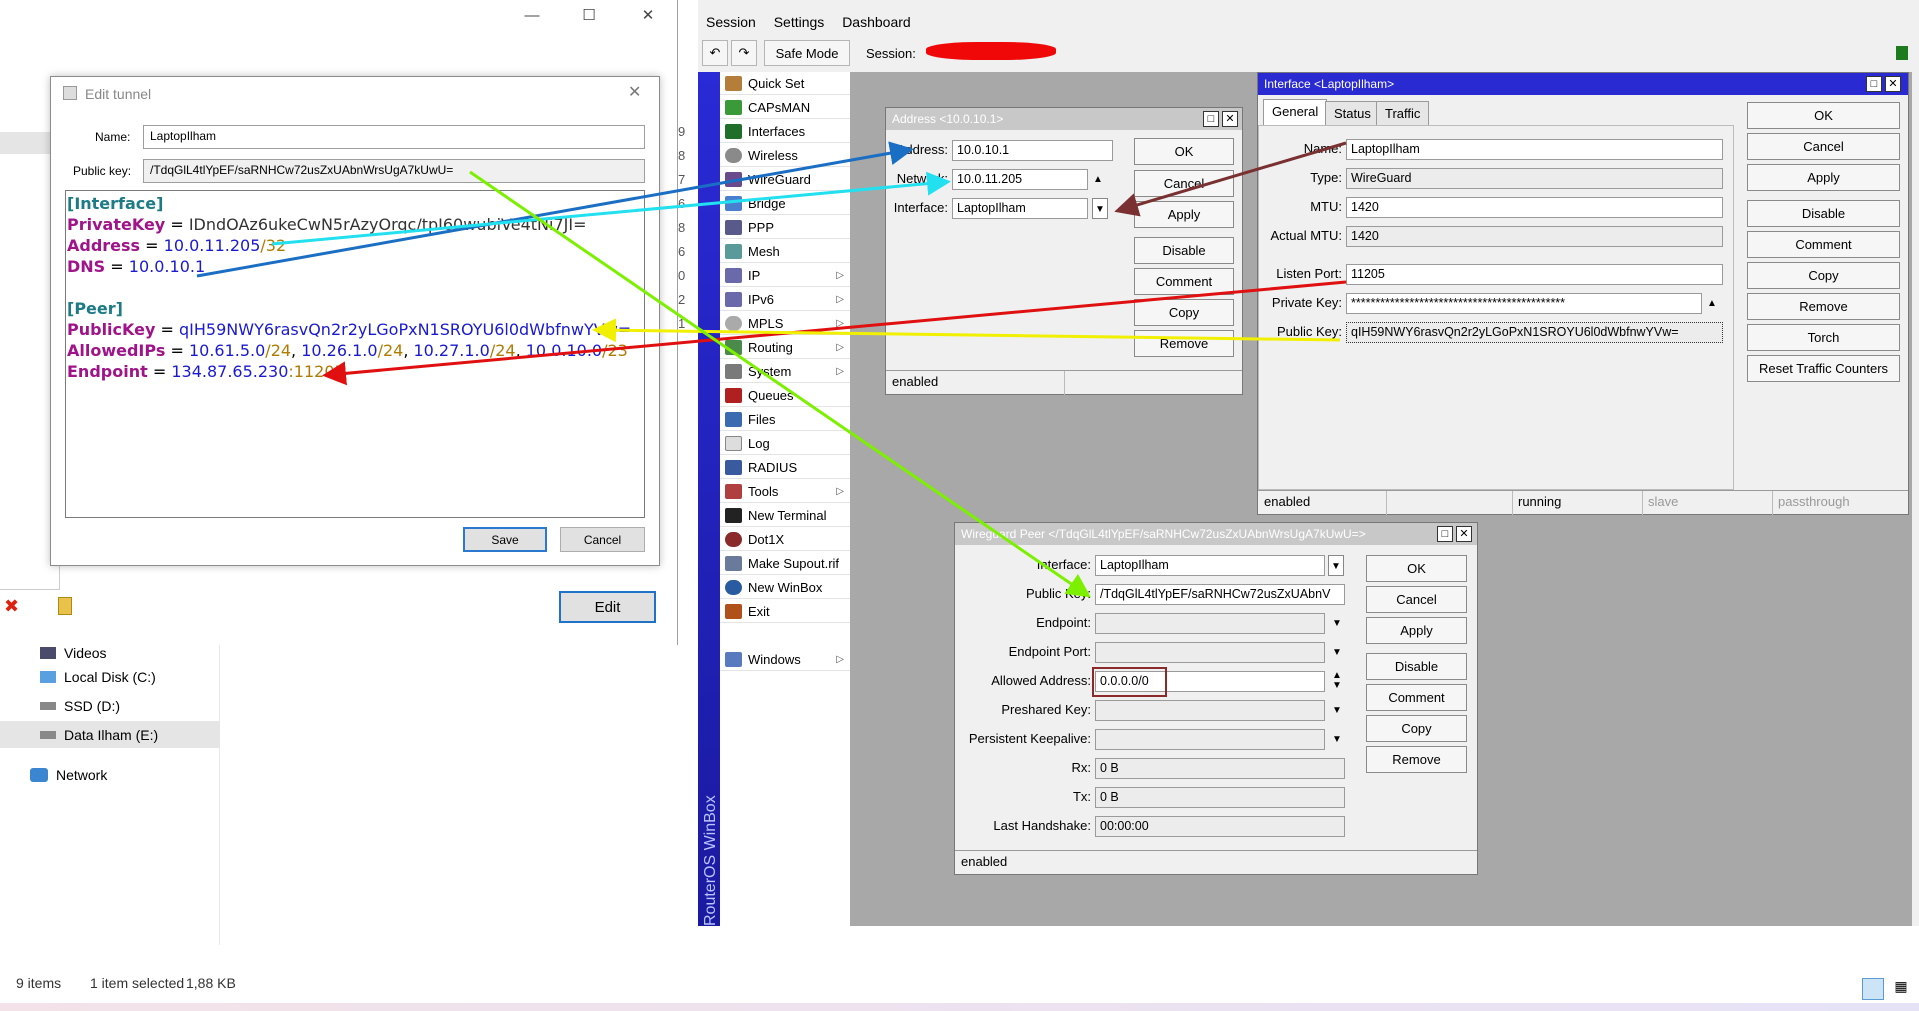 The height and width of the screenshot is (1011, 1919). Describe the element at coordinates (1210, 710) in the screenshot. I see `preshared-key-input` at that location.